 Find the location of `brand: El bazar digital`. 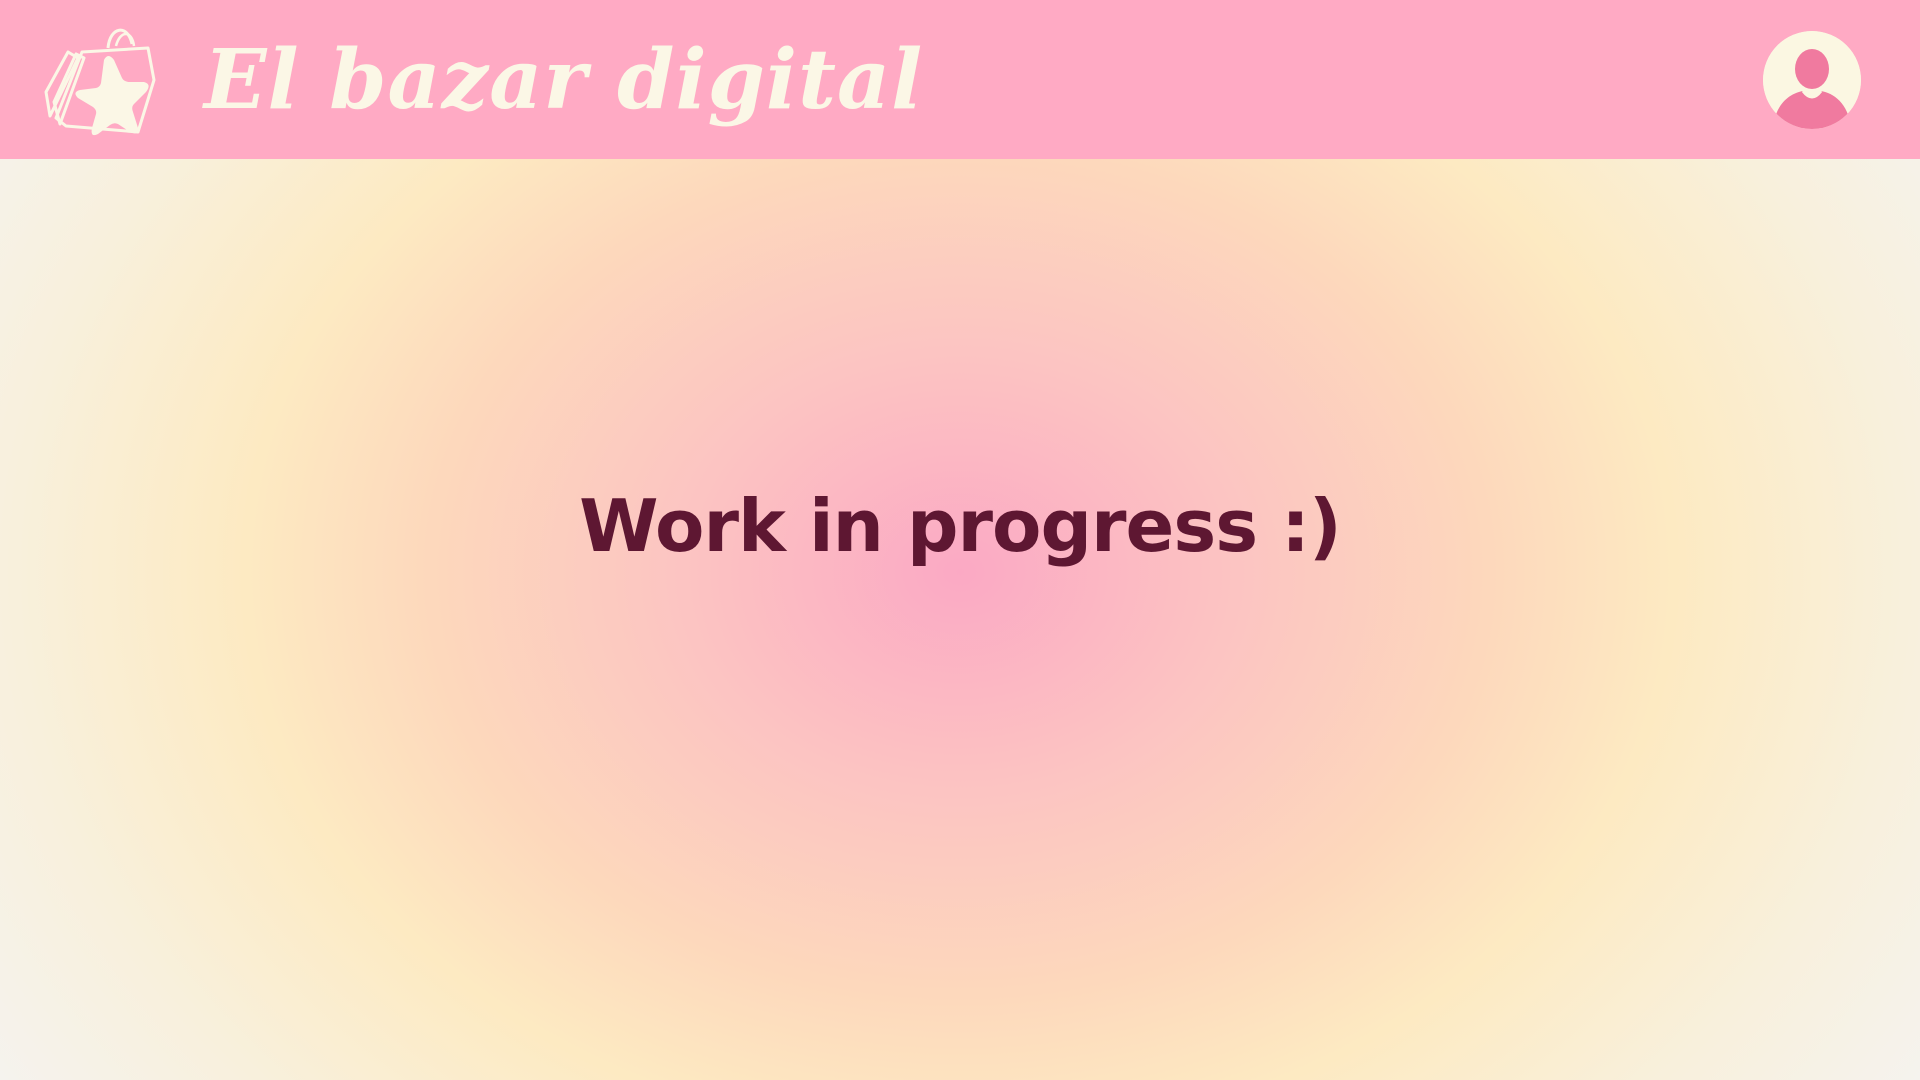

brand: El bazar digital is located at coordinates (480, 84).